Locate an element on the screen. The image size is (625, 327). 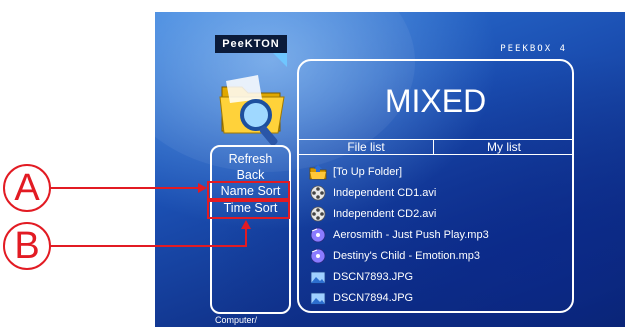
list-item: Independent CD1.avi is located at coordinates (372, 193).